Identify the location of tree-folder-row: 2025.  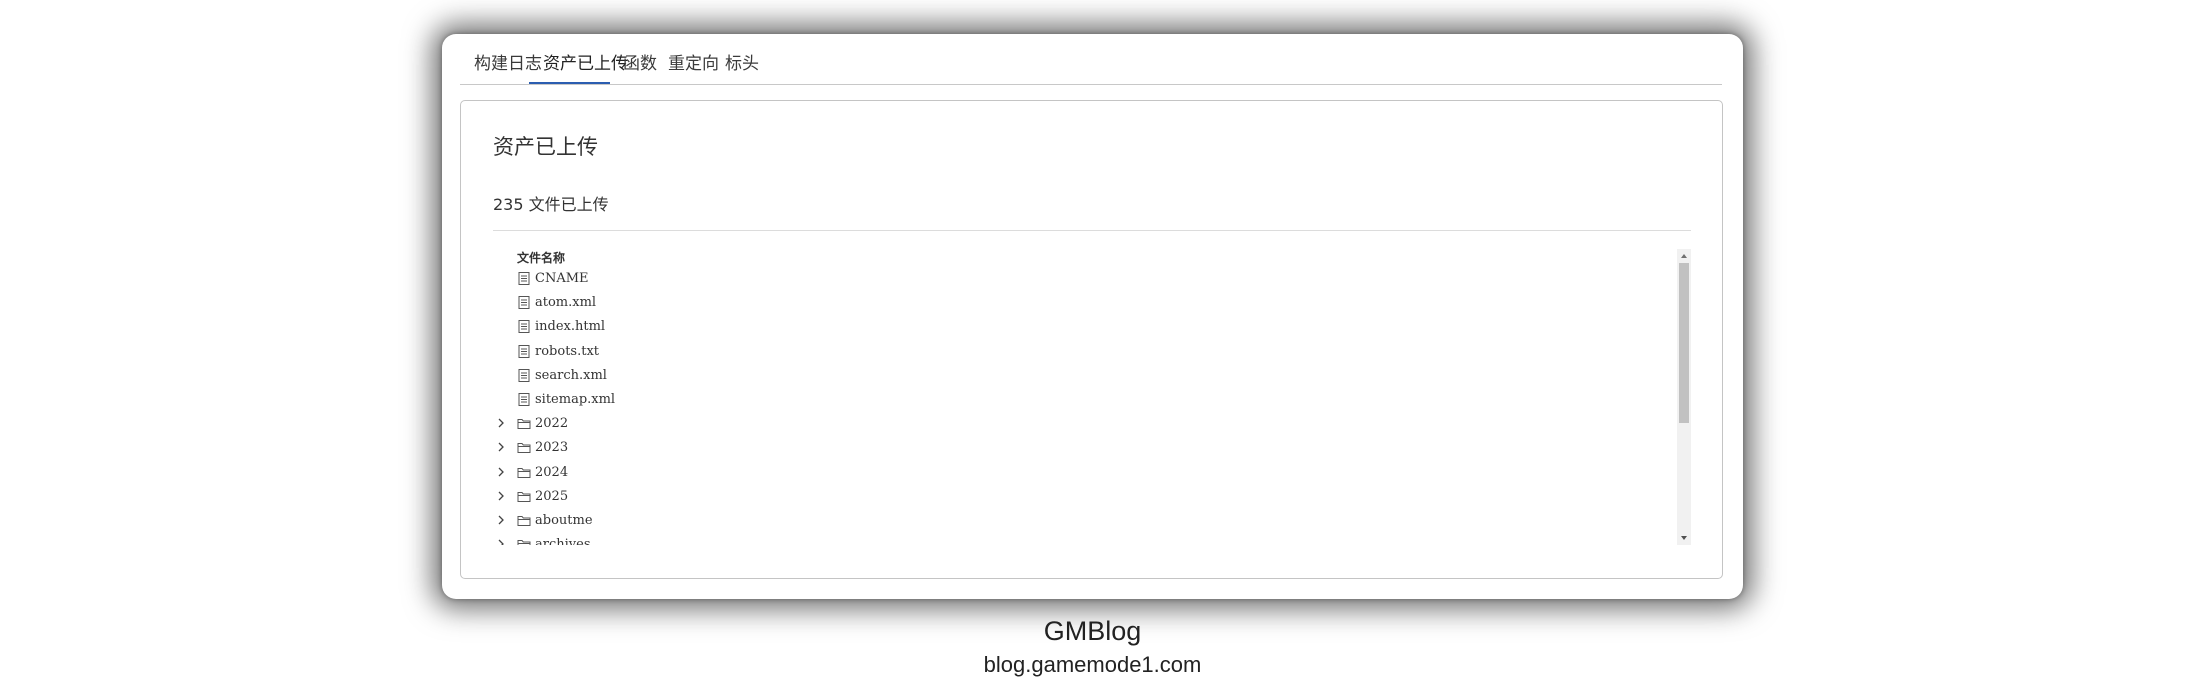
(1073, 497).